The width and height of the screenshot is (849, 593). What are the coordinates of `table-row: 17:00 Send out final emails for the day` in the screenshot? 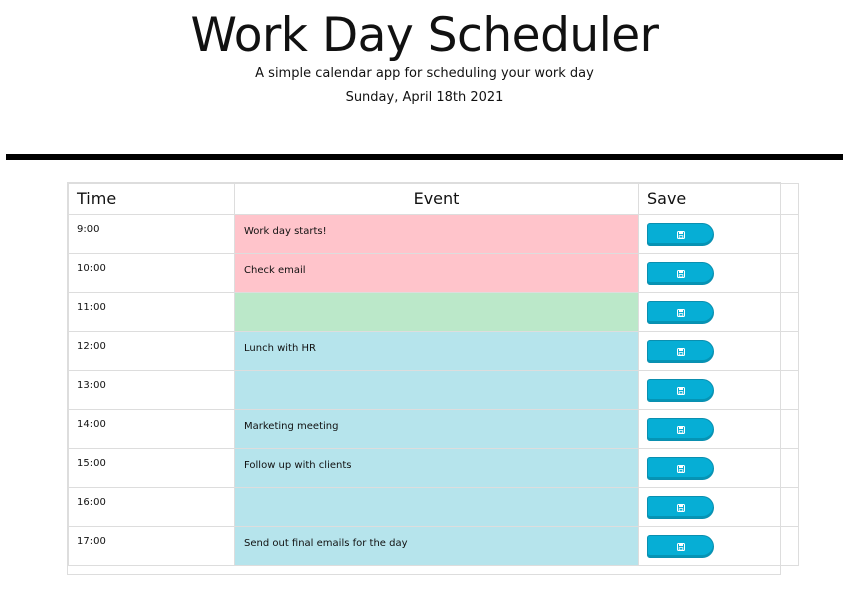 It's located at (433, 546).